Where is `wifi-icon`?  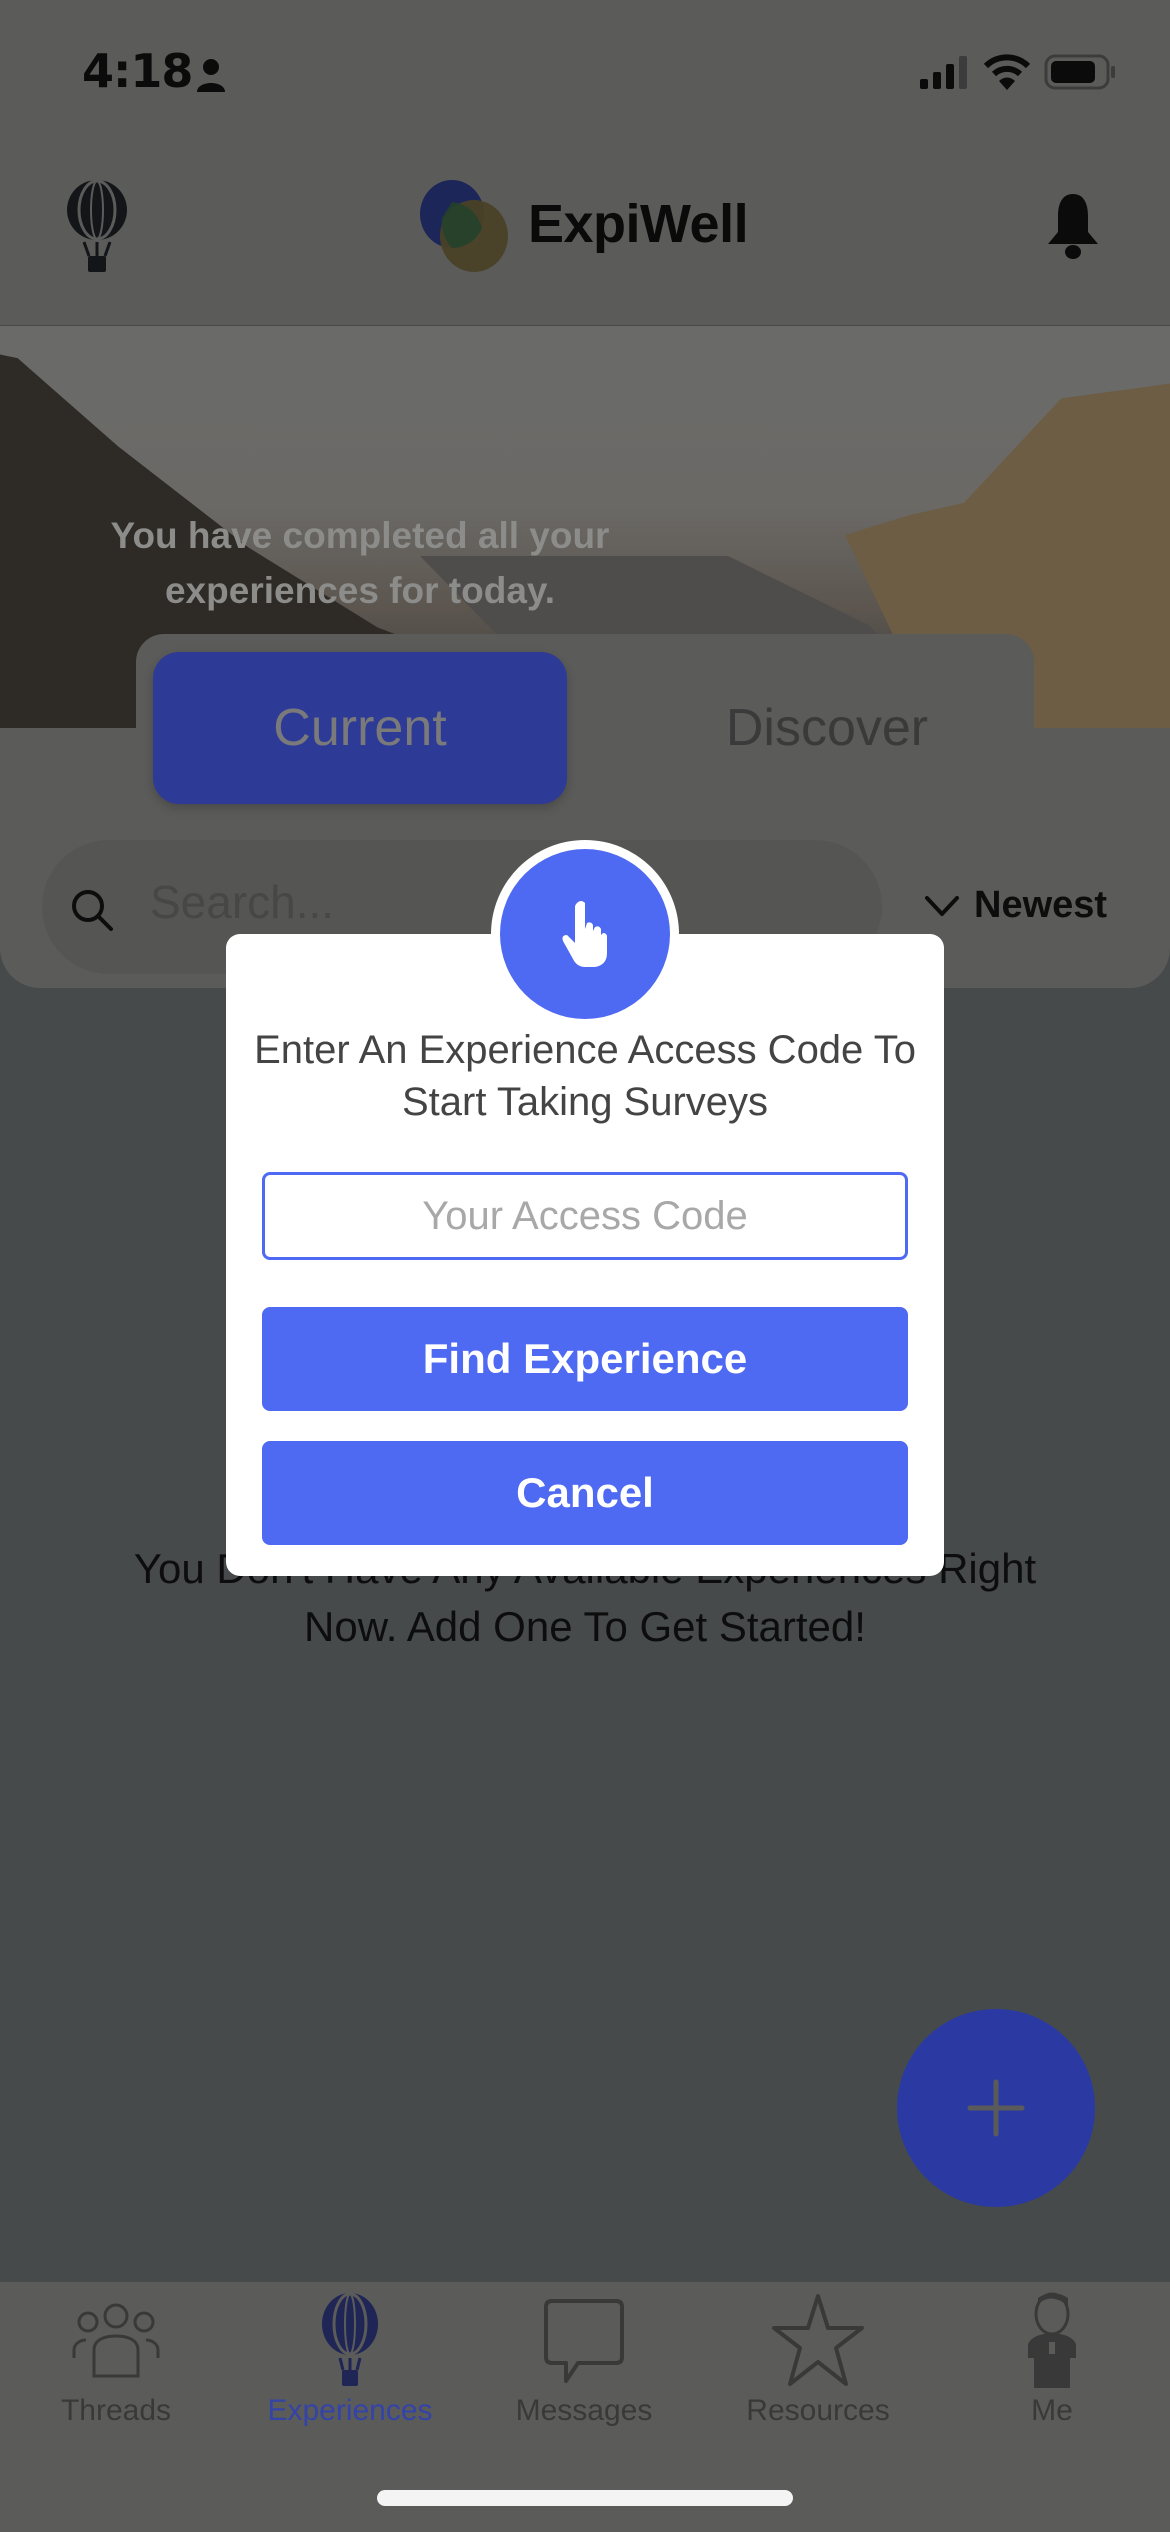 wifi-icon is located at coordinates (1007, 72).